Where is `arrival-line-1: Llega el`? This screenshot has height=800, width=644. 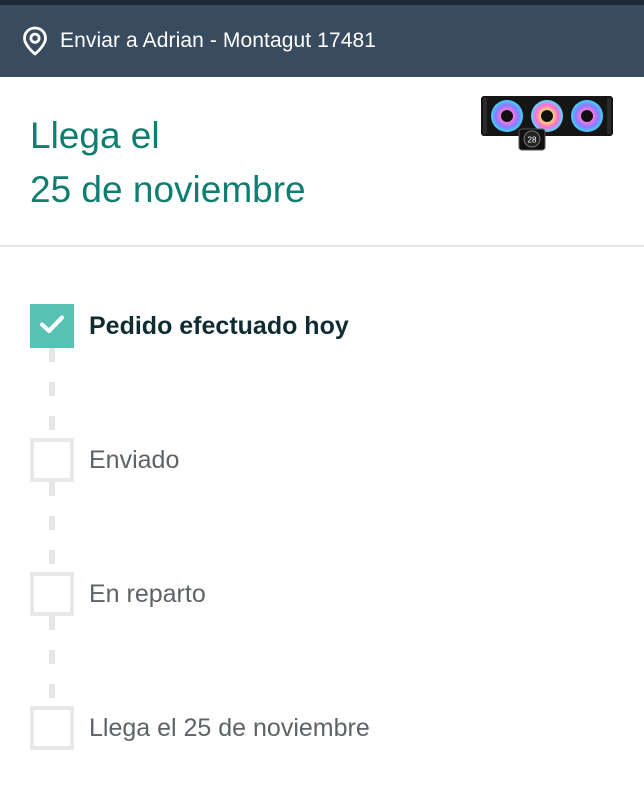 arrival-line-1: Llega el is located at coordinates (95, 135).